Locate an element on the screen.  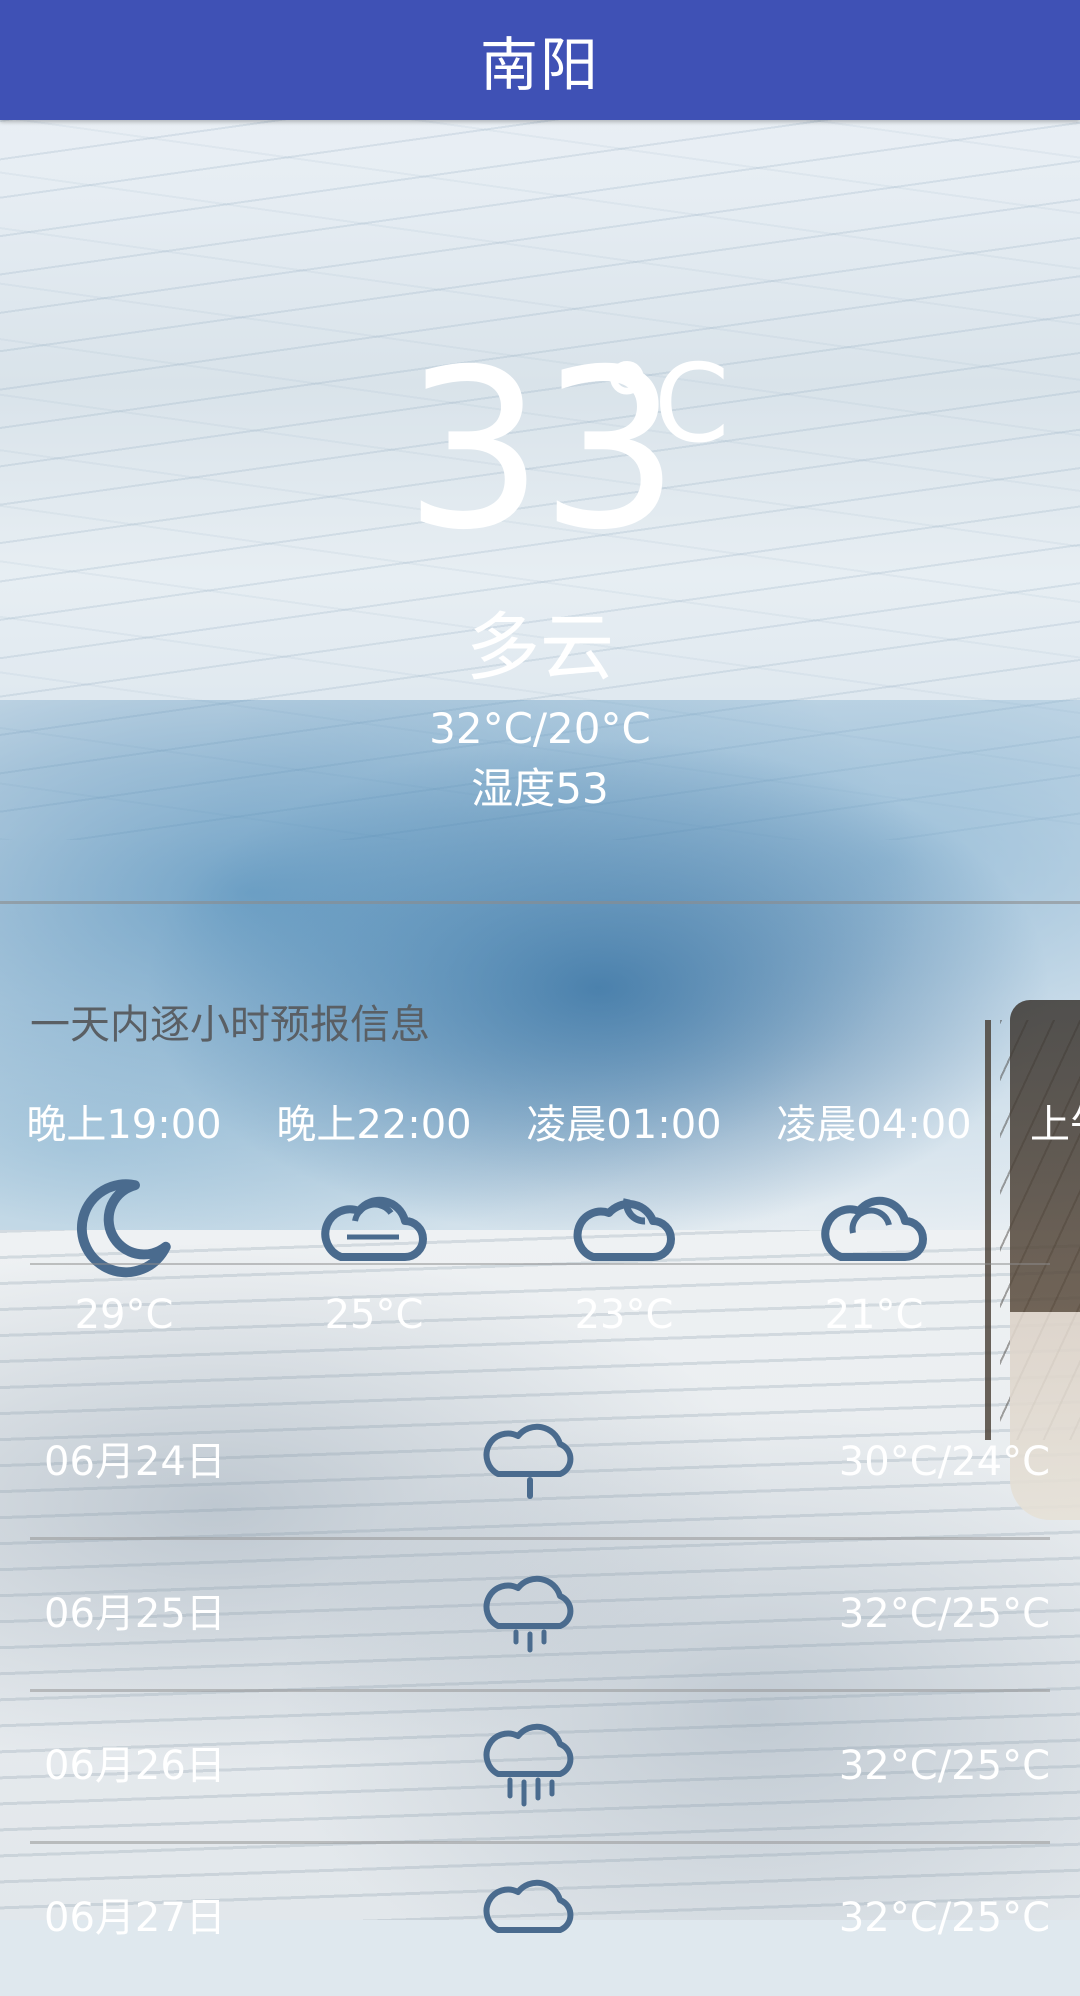
daily-row: 06月24日 30°C/24°C is located at coordinates (540, 1464).